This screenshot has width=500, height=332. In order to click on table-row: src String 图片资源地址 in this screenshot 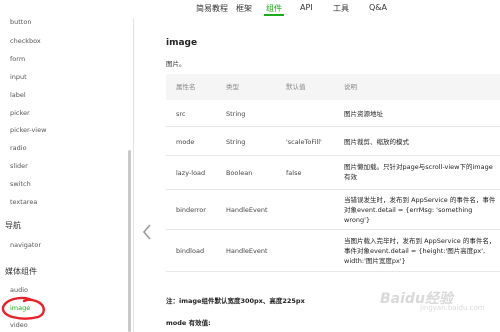, I will do `click(333, 113)`.